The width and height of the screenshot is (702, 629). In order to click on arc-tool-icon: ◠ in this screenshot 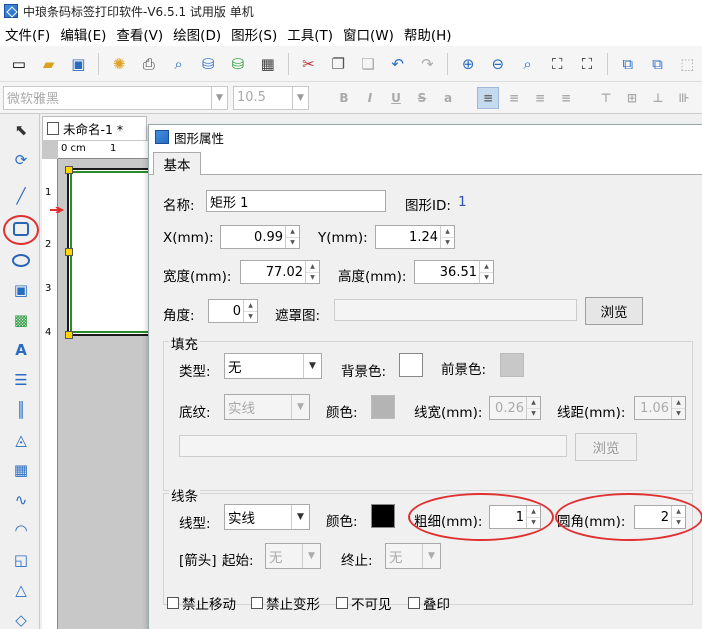, I will do `click(21, 530)`.